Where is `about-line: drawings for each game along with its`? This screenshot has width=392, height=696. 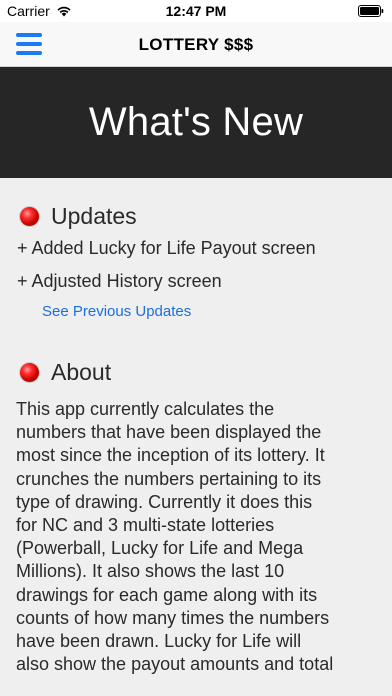 about-line: drawings for each game along with its is located at coordinates (167, 594).